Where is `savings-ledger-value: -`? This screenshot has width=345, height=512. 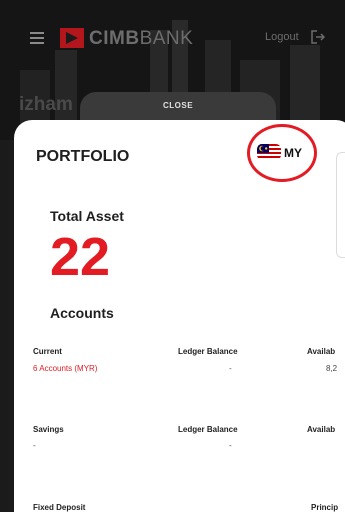 savings-ledger-value: - is located at coordinates (230, 445).